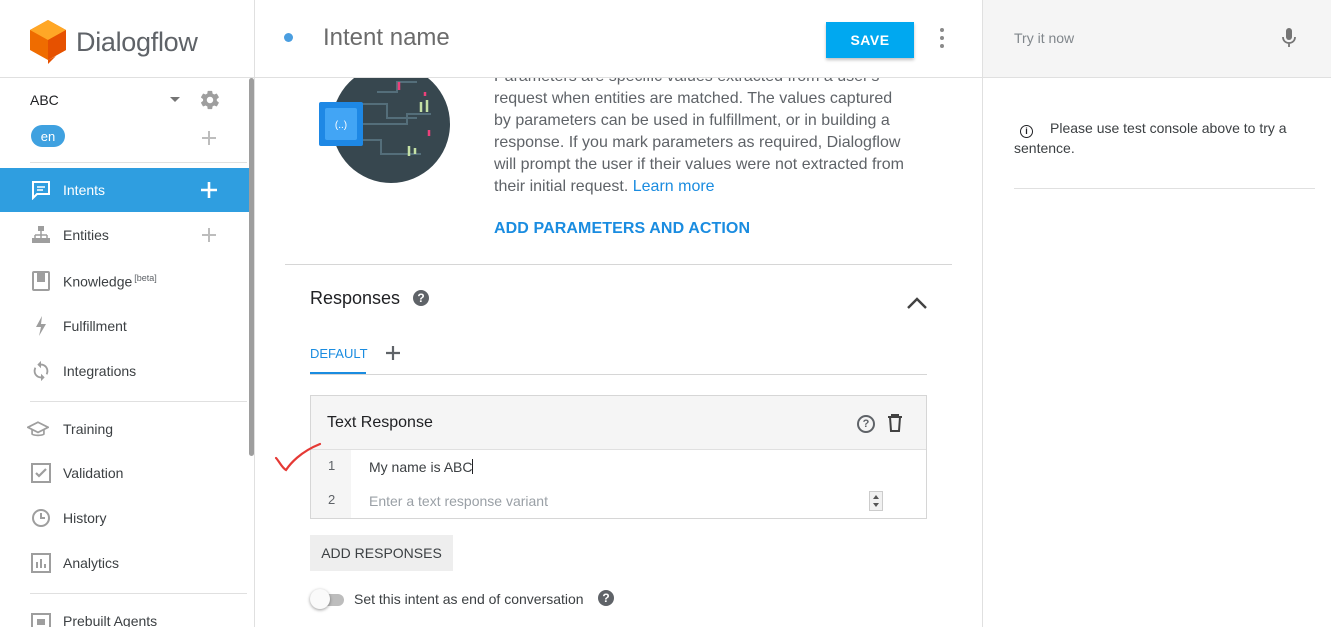  Describe the element at coordinates (381, 553) in the screenshot. I see `add-responses-button: ADD RESPONSES` at that location.